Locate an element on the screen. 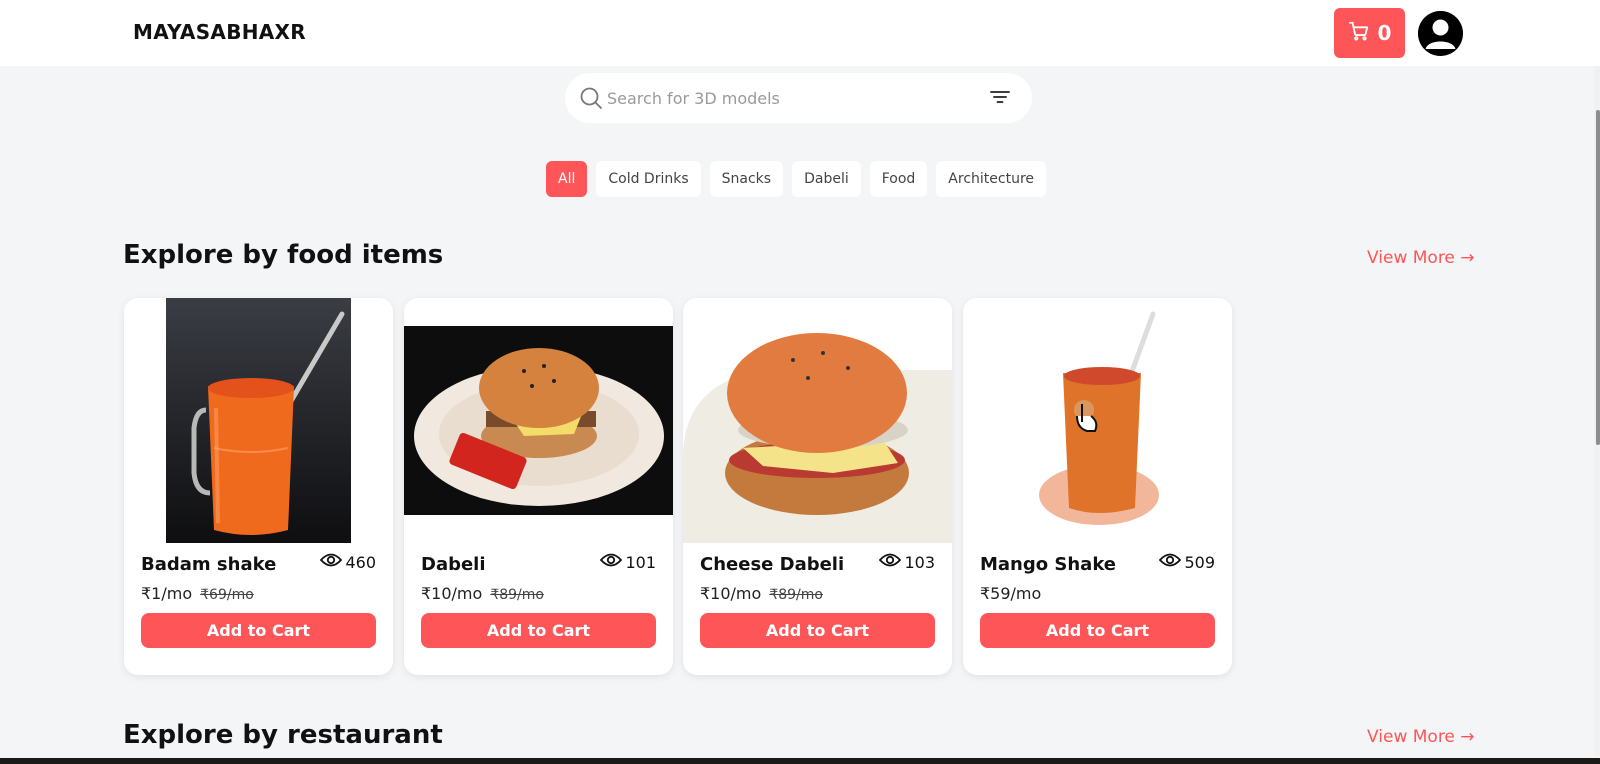 The width and height of the screenshot is (1600, 764). scrollbar-thumb is located at coordinates (1598, 277).